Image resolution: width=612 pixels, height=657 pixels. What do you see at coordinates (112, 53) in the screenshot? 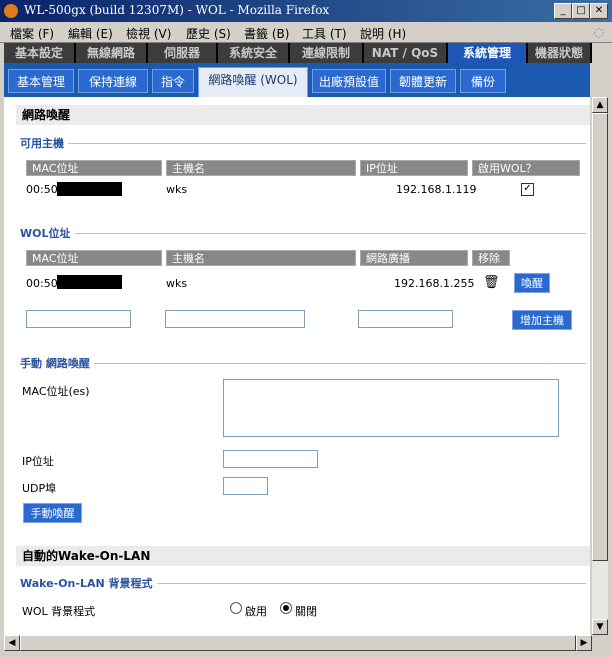
I see `tab-wireless: 無線網路` at bounding box center [112, 53].